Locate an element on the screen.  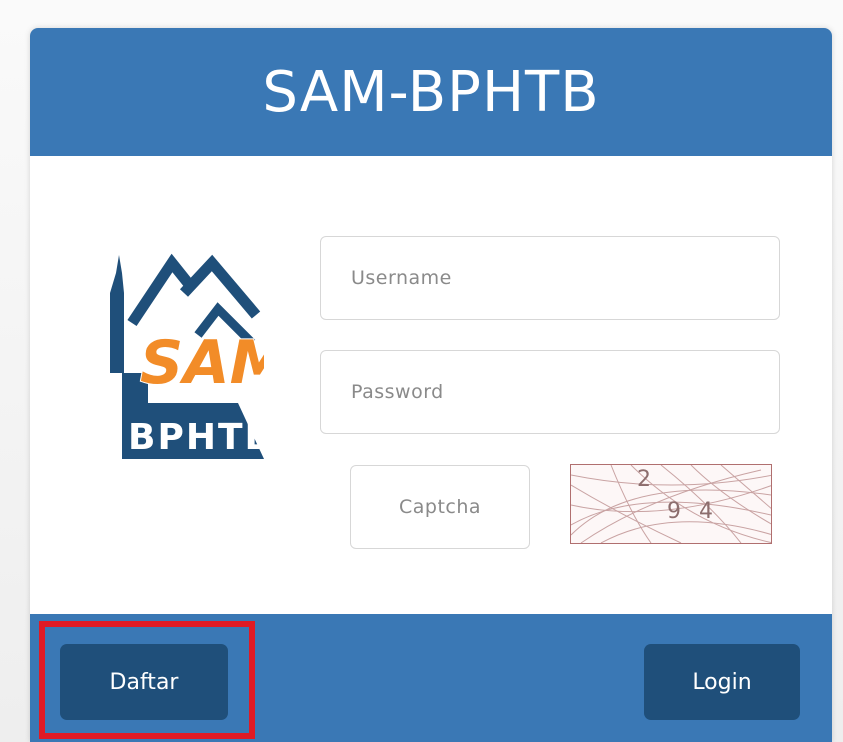
captcha-digit: 9 is located at coordinates (674, 511).